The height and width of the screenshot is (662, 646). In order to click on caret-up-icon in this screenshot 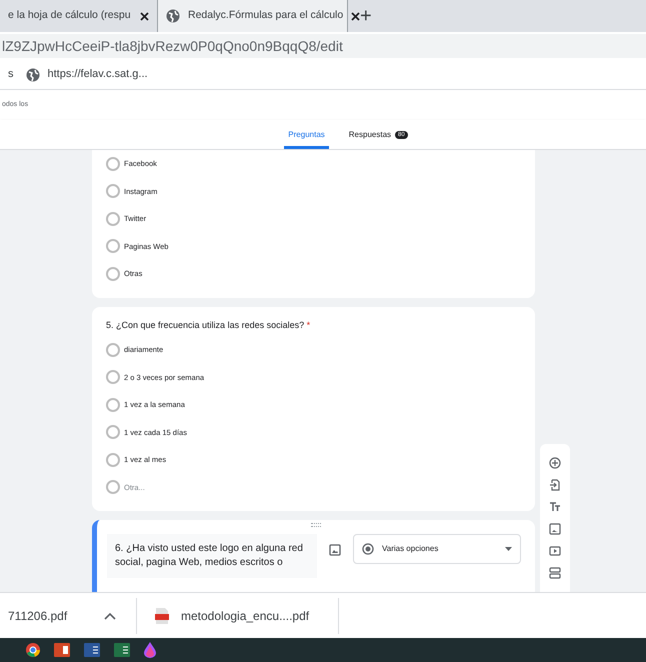, I will do `click(110, 616)`.